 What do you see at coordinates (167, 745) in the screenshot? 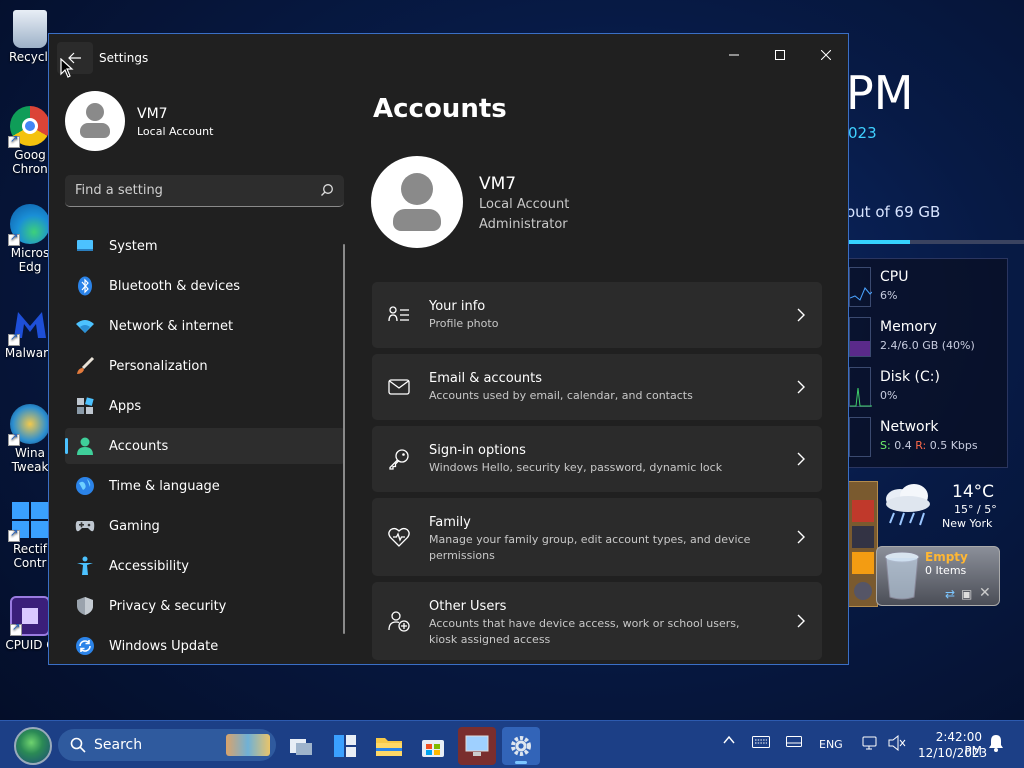
I see `taskbar-search: Search` at bounding box center [167, 745].